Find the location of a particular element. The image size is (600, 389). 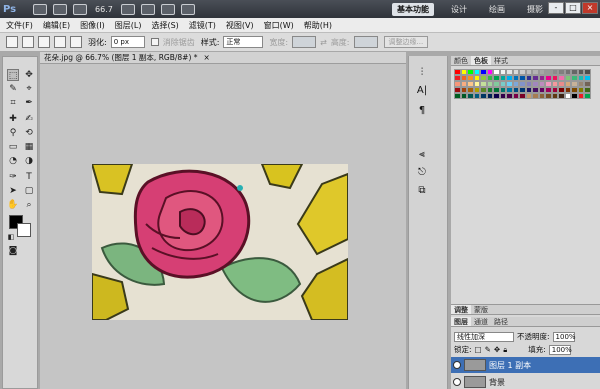

new-selection-icon is located at coordinates (28, 42).